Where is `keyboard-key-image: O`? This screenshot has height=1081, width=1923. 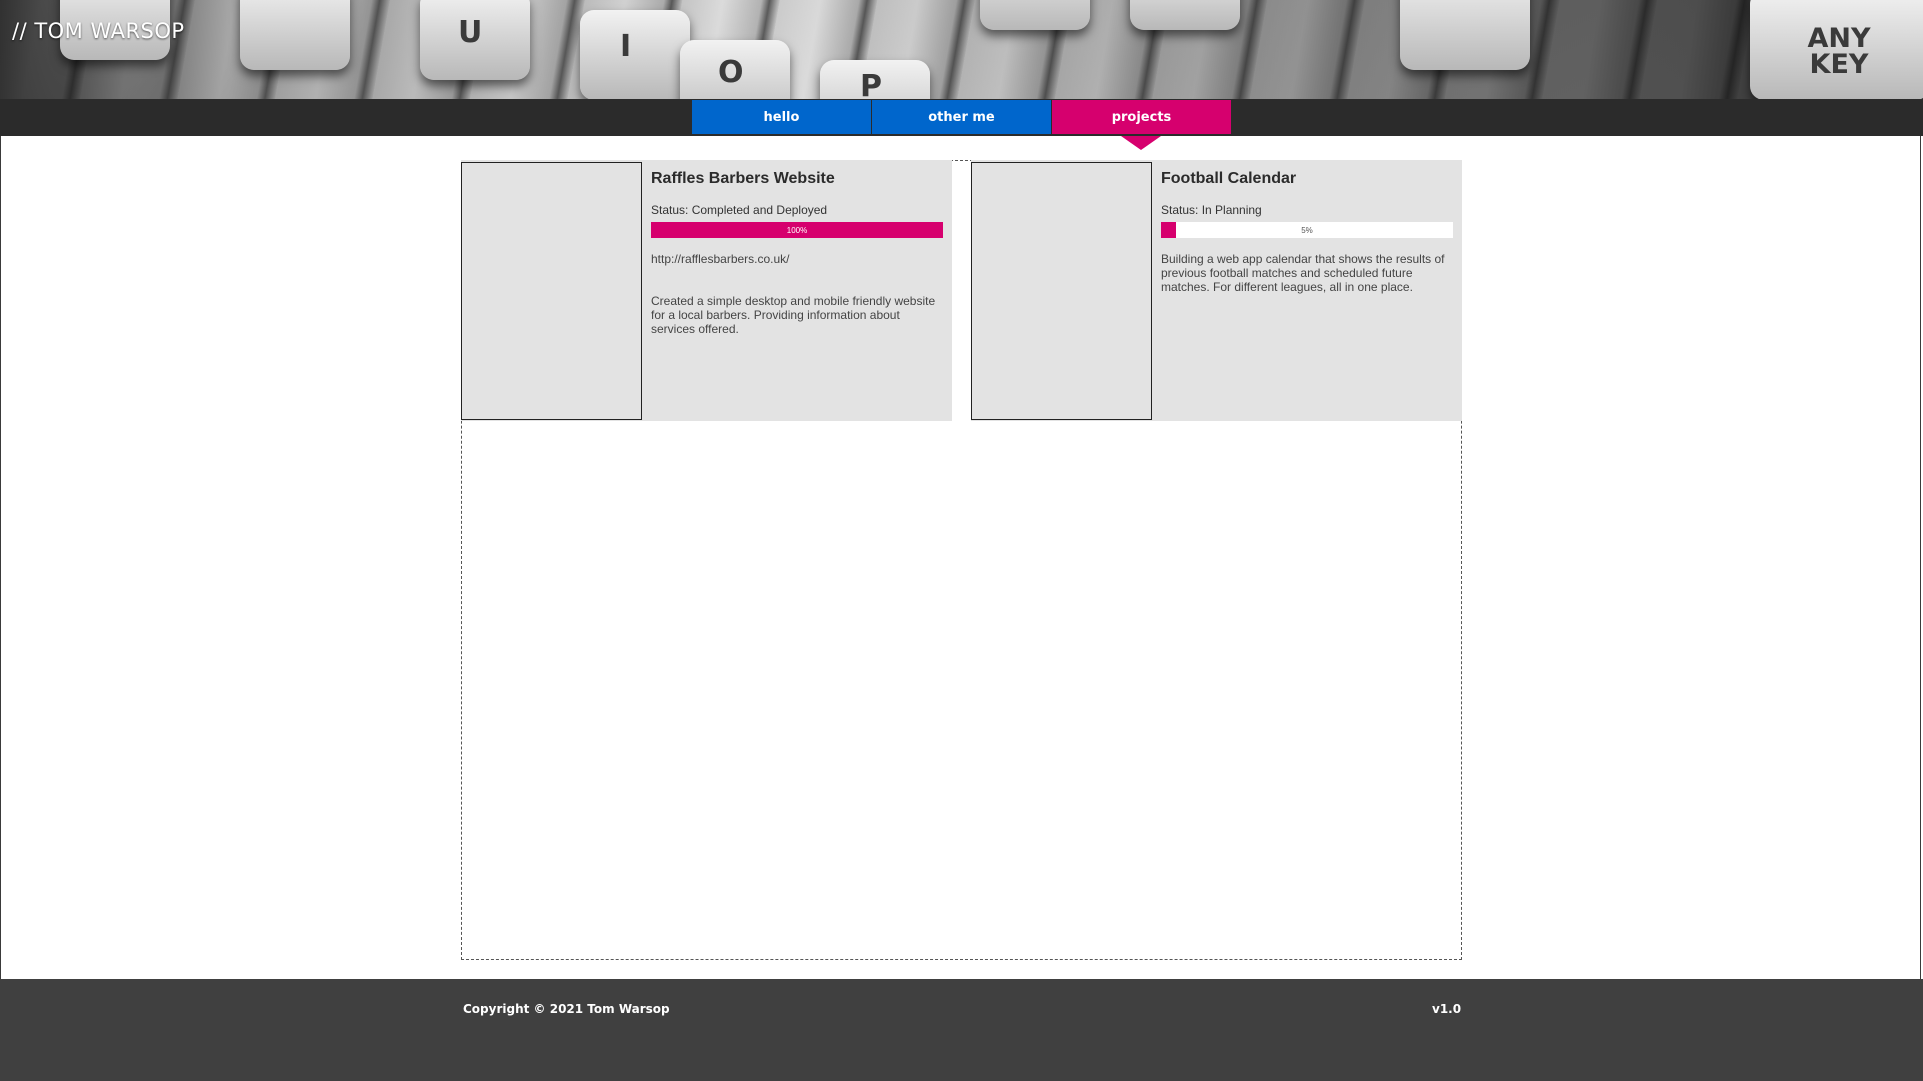
keyboard-key-image: O is located at coordinates (735, 69).